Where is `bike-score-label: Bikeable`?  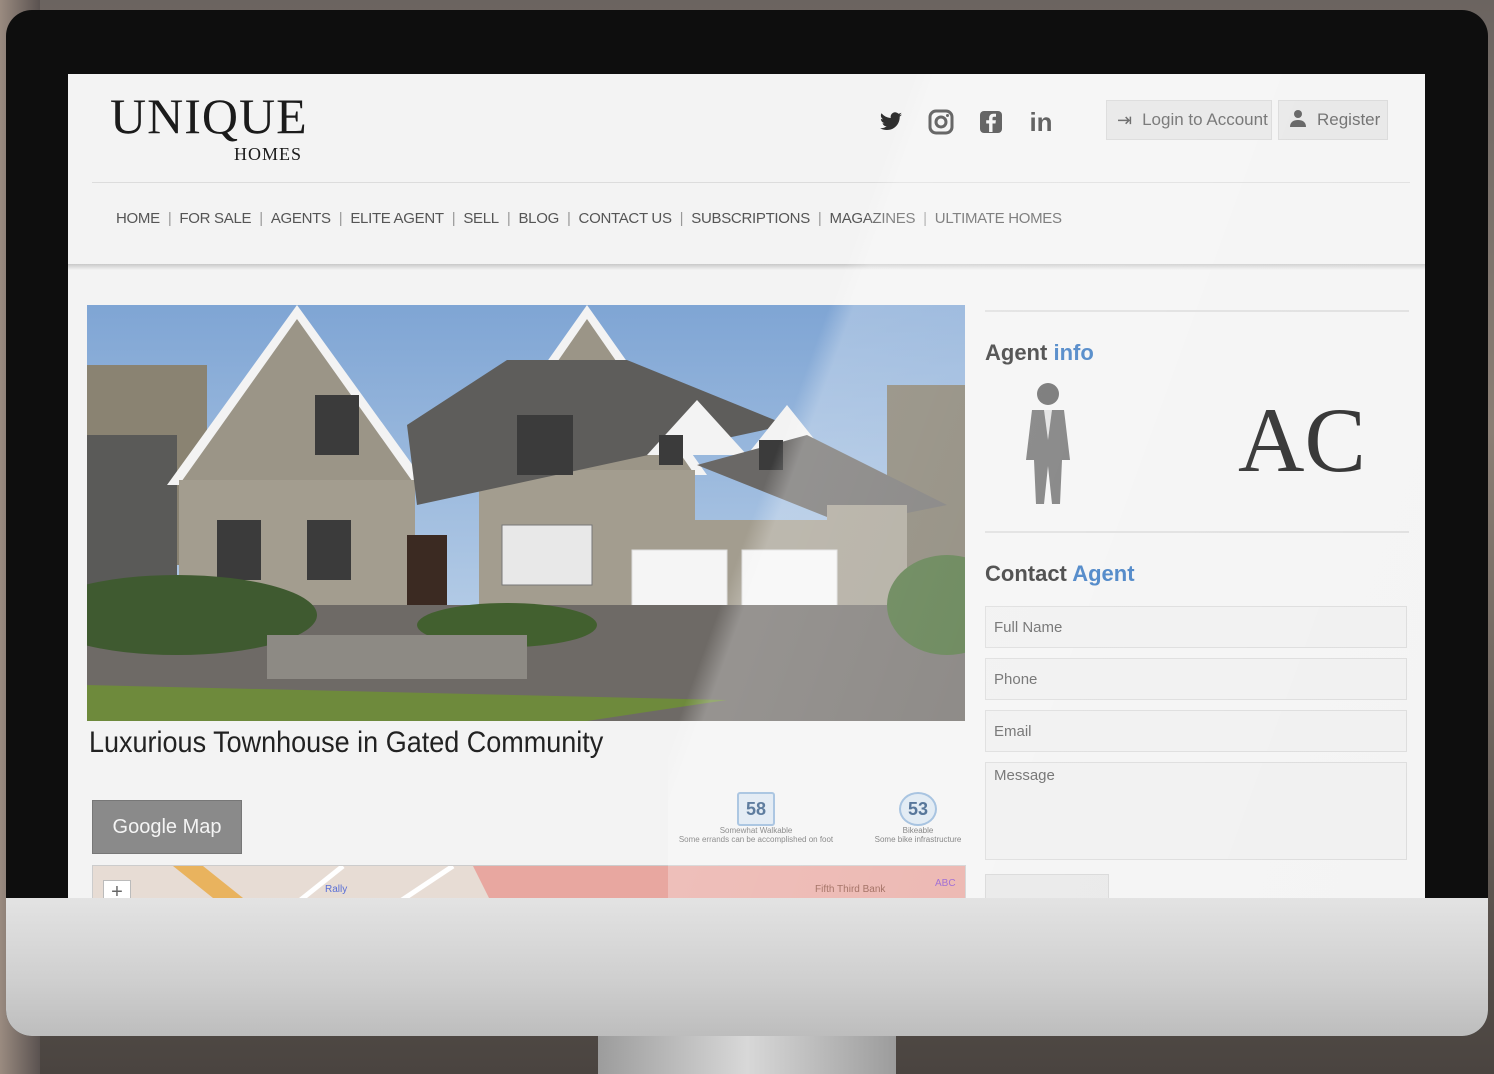
bike-score-label: Bikeable is located at coordinates (918, 830).